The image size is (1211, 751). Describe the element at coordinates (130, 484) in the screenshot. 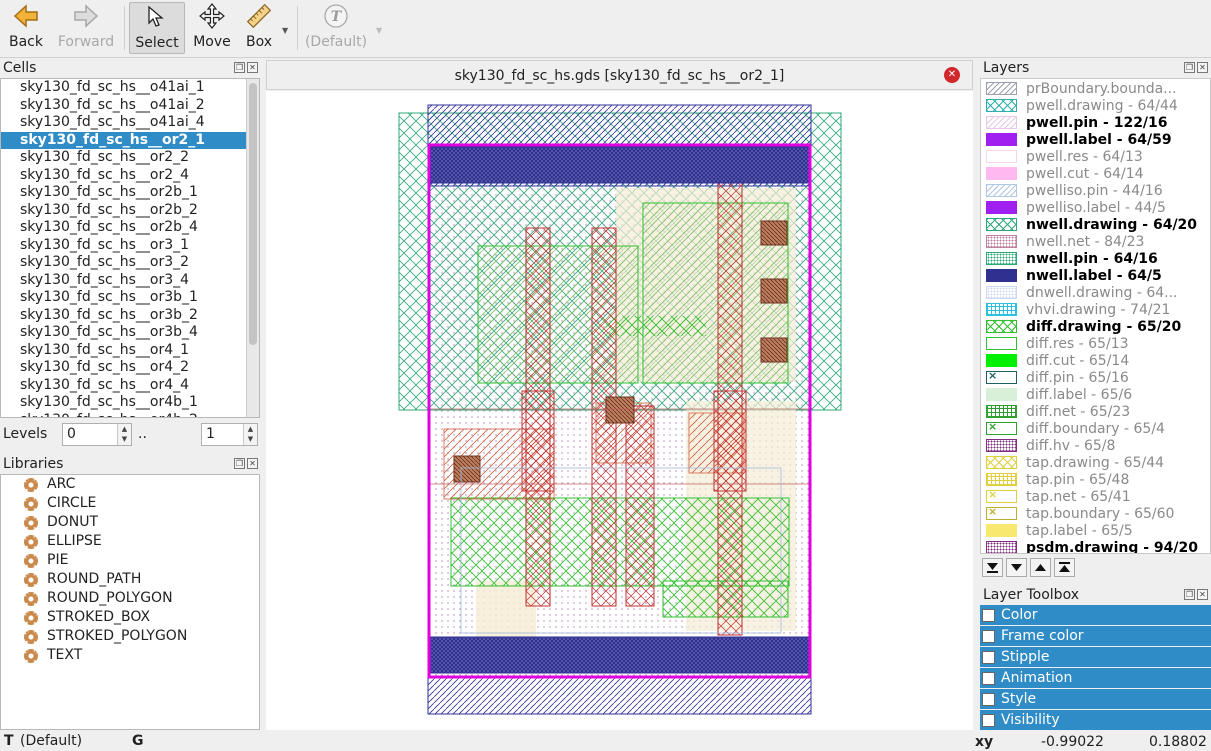

I see `library-item: ARC` at that location.